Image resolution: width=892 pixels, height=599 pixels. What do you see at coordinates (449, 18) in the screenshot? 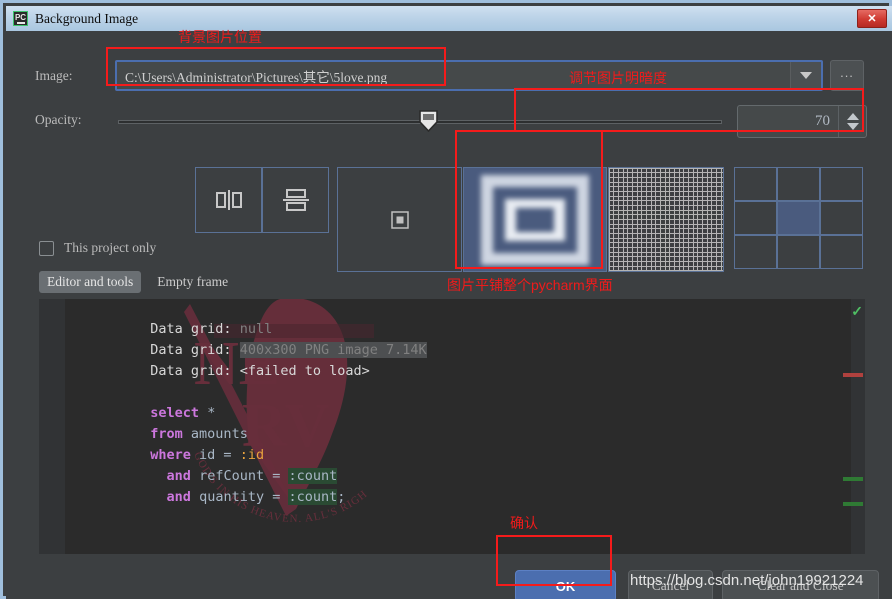
I see `dialog-titlebar: PC Background Image ✕` at bounding box center [449, 18].